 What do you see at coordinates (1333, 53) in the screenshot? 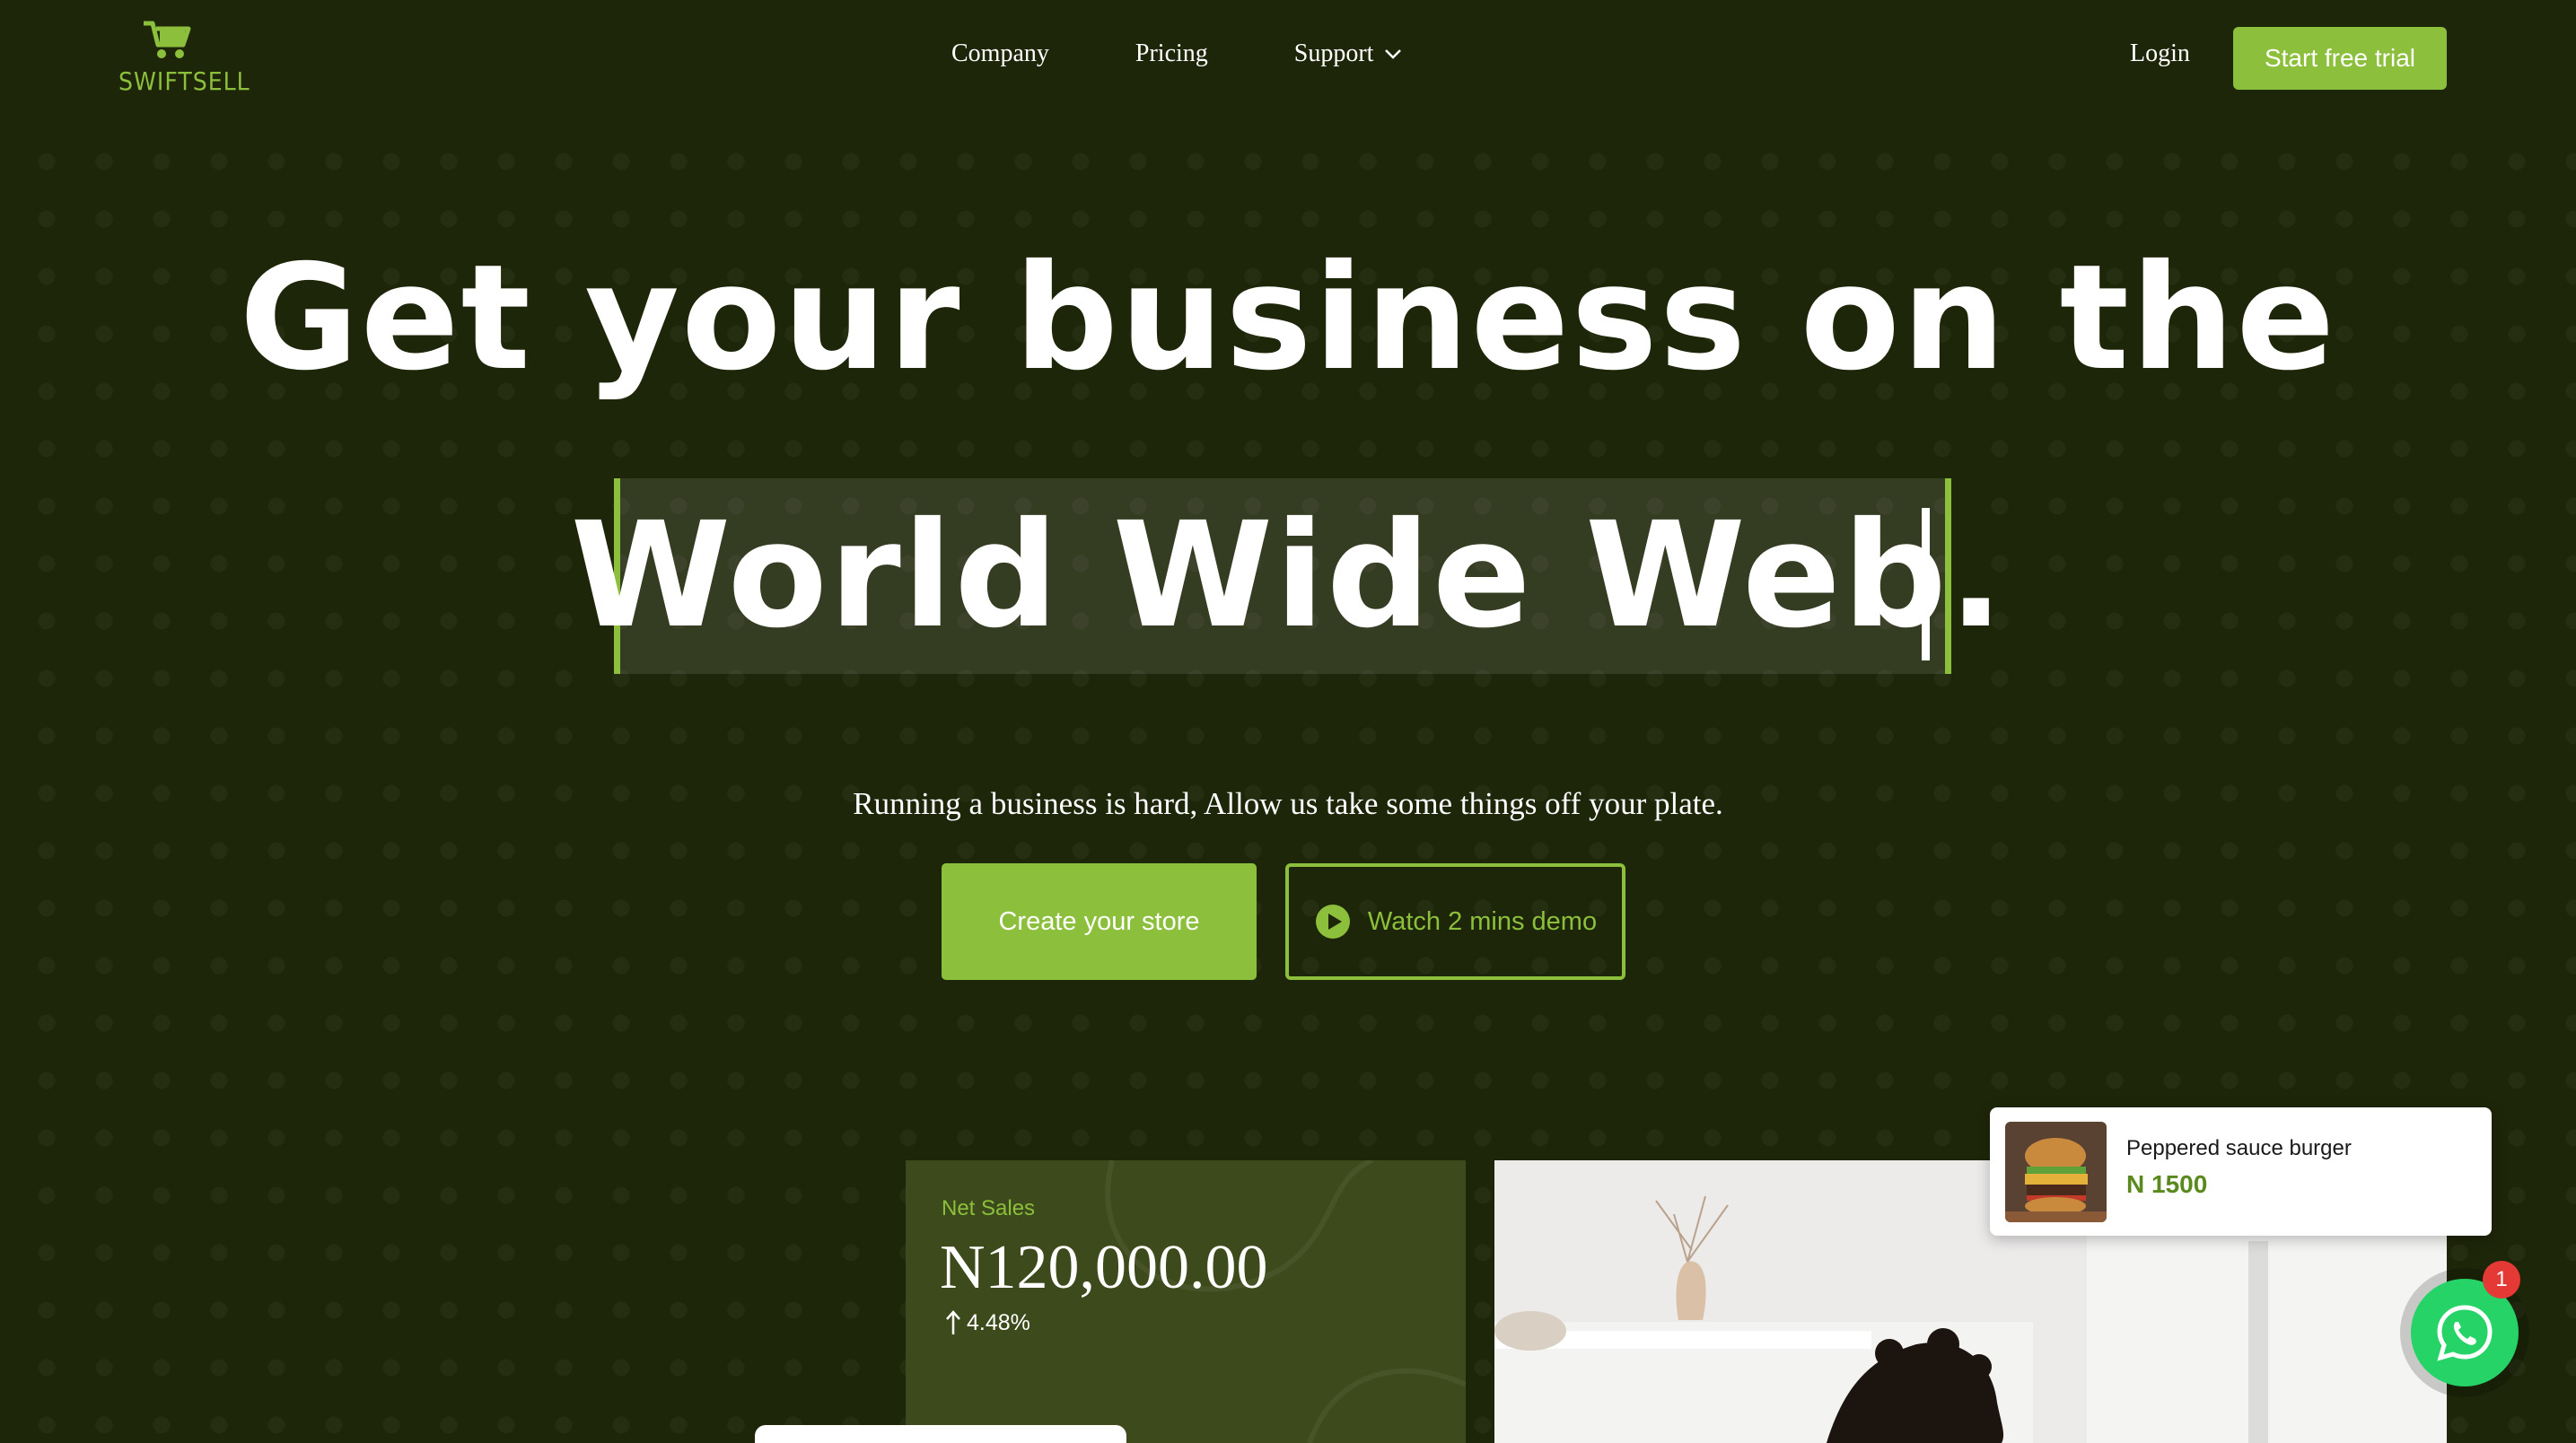
I see `nav-item-label: Support` at bounding box center [1333, 53].